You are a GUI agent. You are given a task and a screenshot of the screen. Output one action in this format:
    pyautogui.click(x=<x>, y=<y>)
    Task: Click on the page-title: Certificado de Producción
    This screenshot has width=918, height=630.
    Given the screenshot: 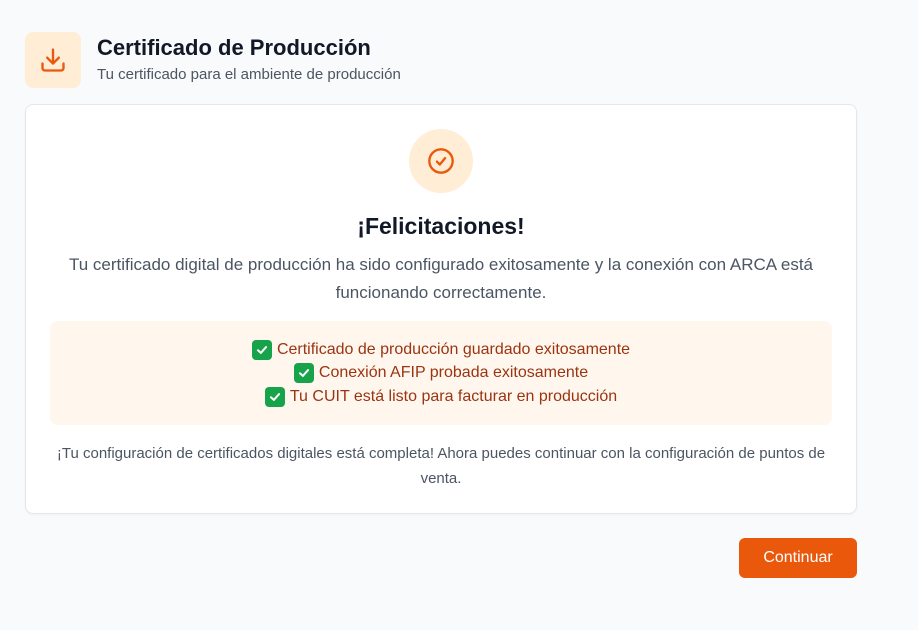 What is the action you would take?
    pyautogui.click(x=234, y=47)
    